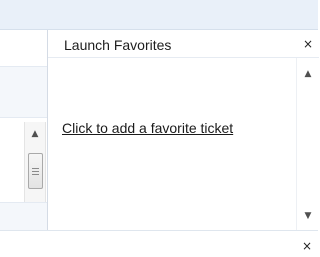 The image size is (320, 257). What do you see at coordinates (183, 44) in the screenshot?
I see `panel-header: Launch Favorites ×` at bounding box center [183, 44].